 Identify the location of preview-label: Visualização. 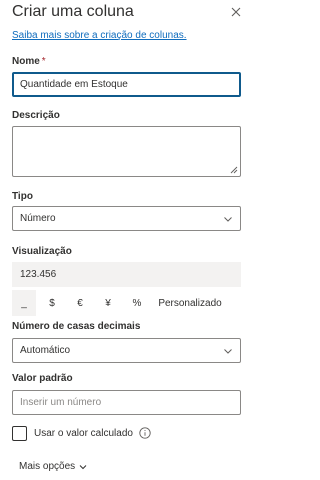
(42, 251).